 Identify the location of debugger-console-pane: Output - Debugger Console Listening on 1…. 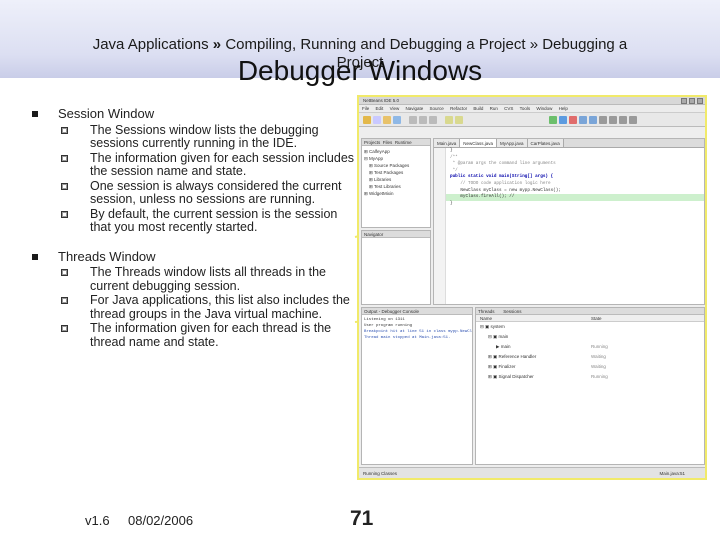
(417, 386).